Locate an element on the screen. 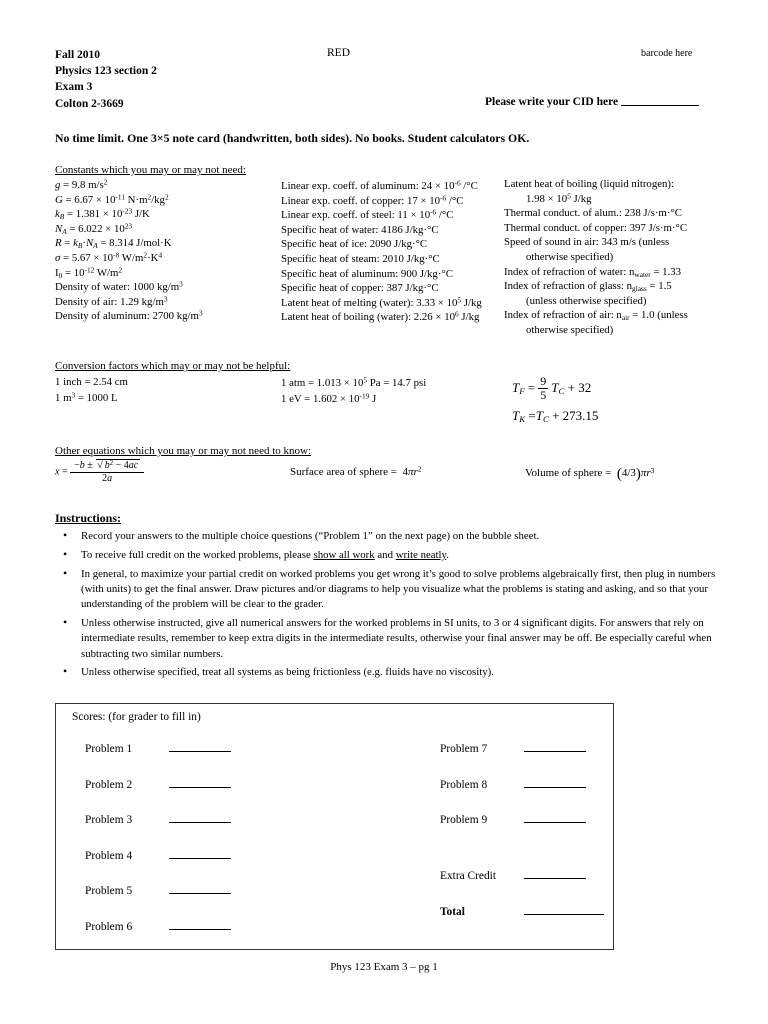 Image resolution: width=768 pixels, height=1024 pixels. constant-thermcond-aluminum: Thermal conduct. of alum.: 238 J/s·m·°C is located at coordinates (593, 213).